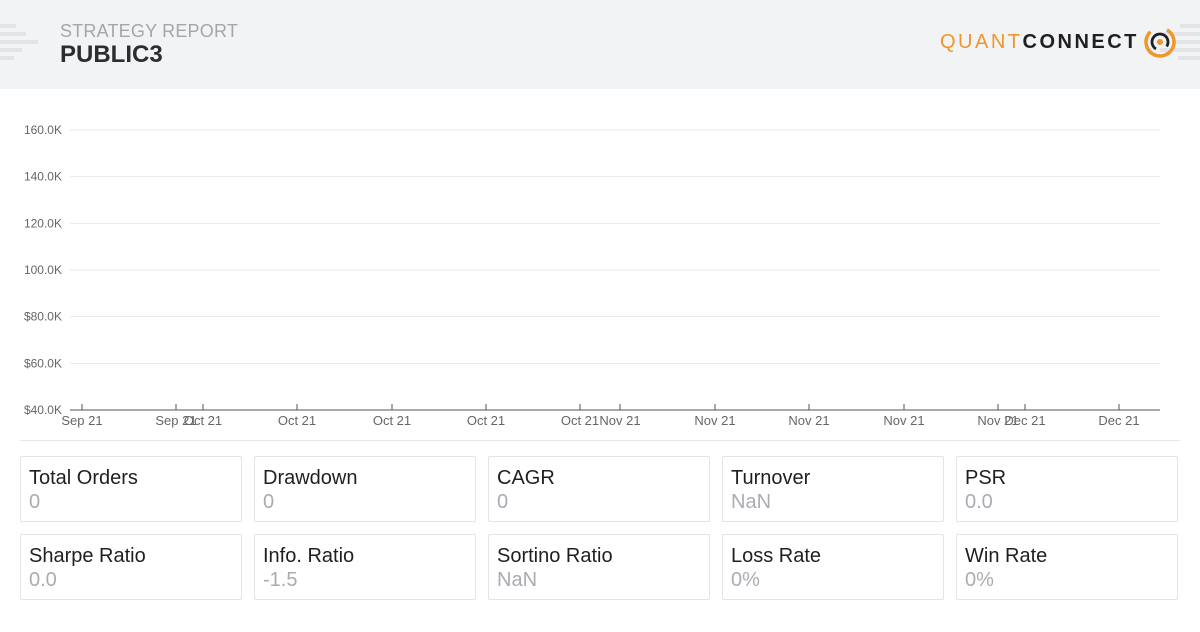 This screenshot has width=1200, height=632. I want to click on metric-label: PSR, so click(986, 478).